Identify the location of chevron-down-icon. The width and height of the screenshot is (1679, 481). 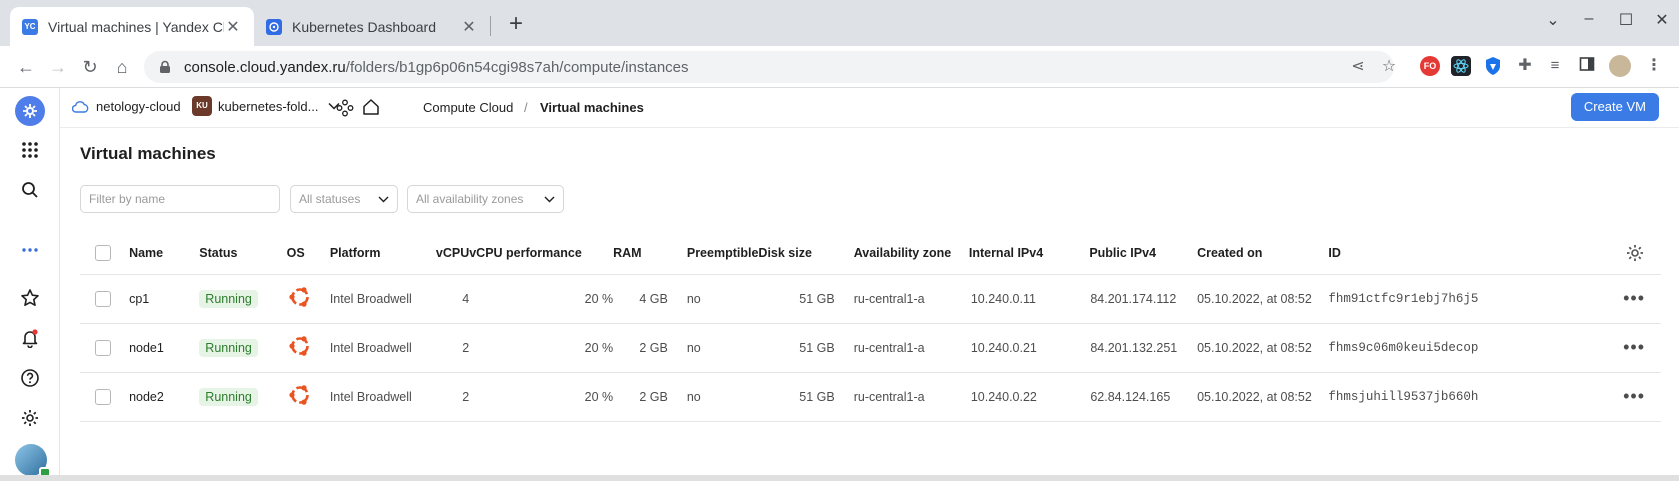
(383, 199).